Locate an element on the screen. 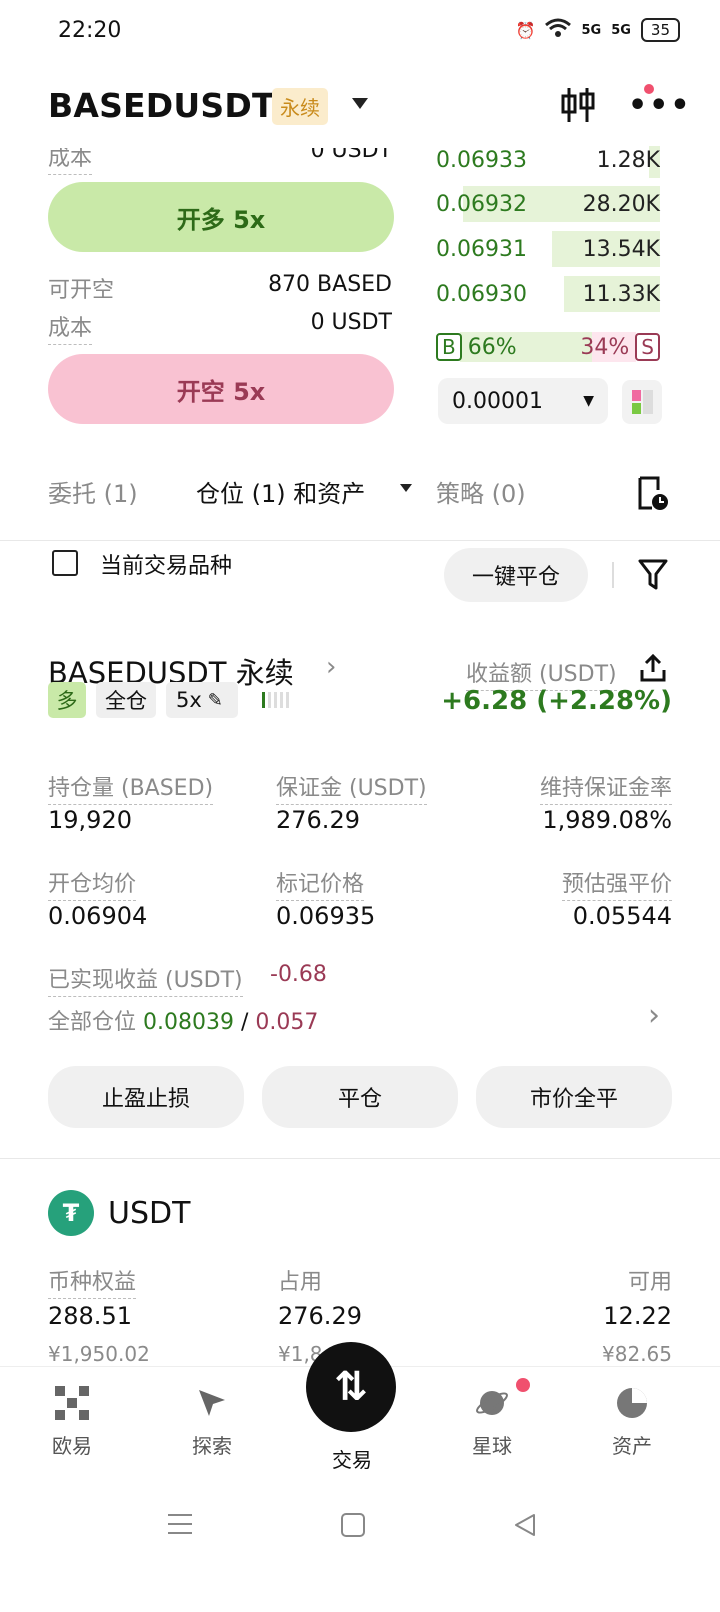  market-close-all-button: 市价全平 is located at coordinates (574, 1097).